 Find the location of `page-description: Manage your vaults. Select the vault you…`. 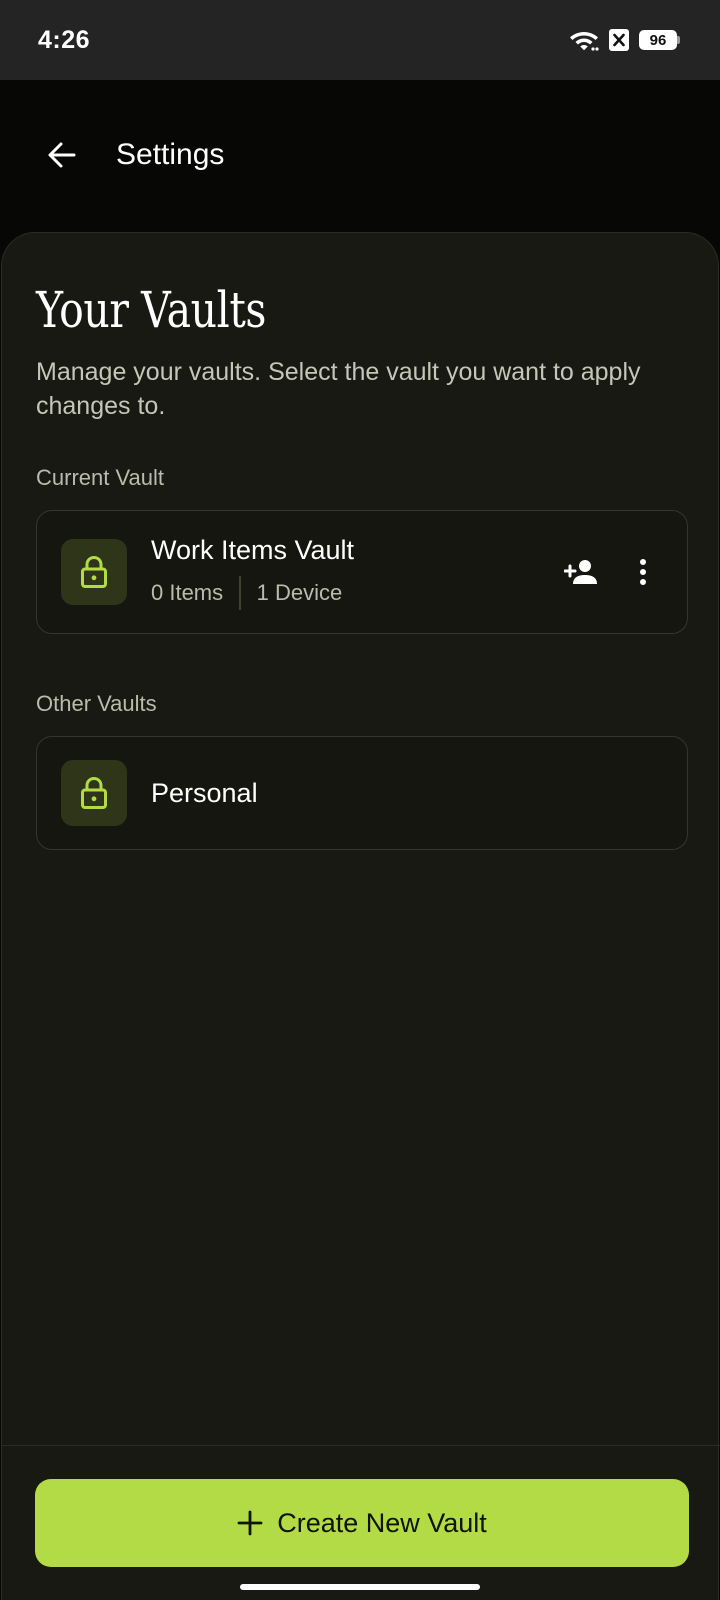

page-description: Manage your vaults. Select the vault you… is located at coordinates (338, 389).